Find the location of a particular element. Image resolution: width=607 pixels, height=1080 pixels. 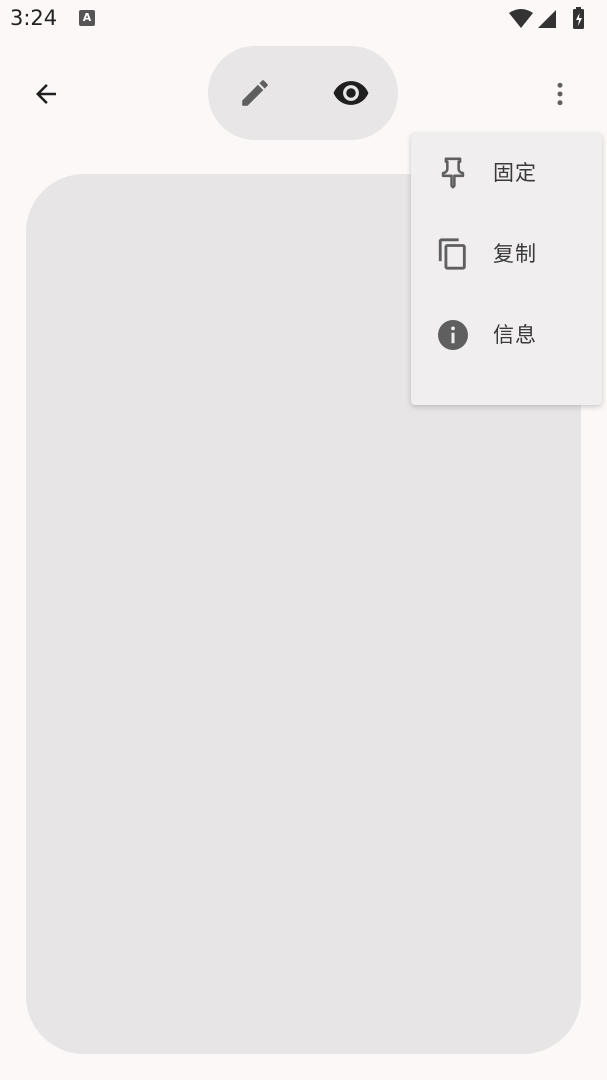

menu-item-label: 复制 is located at coordinates (515, 254).